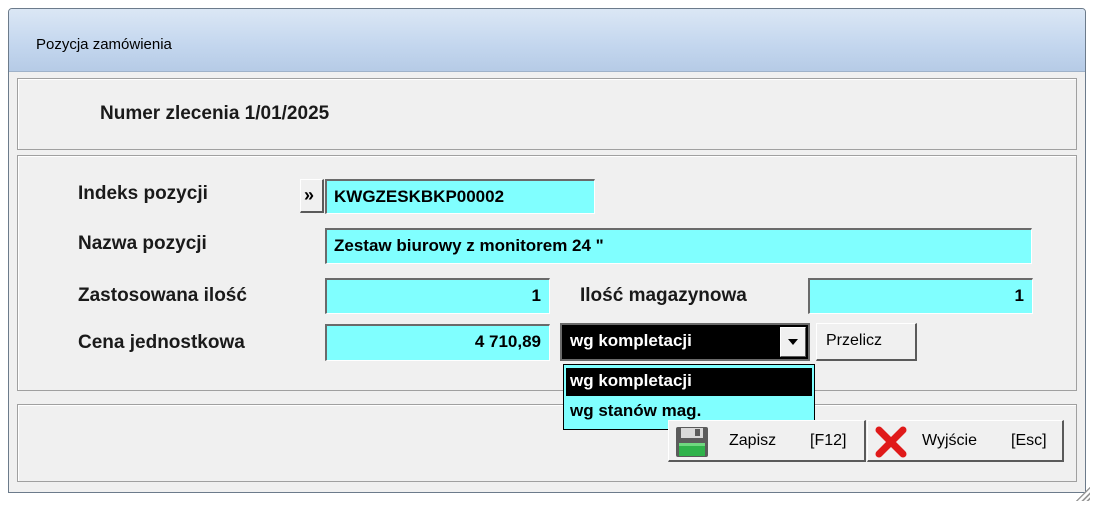  Describe the element at coordinates (1081, 492) in the screenshot. I see `resize-grip-icon` at that location.